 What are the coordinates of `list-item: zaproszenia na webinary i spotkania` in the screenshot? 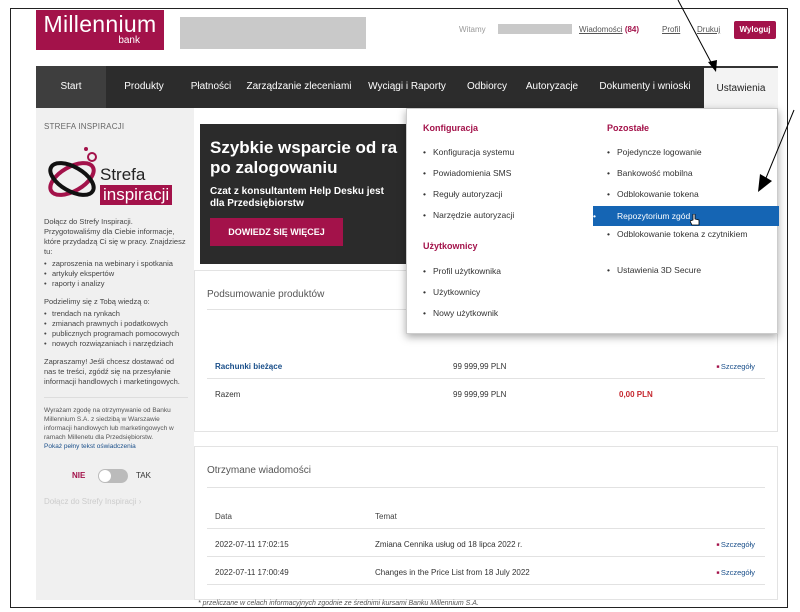 It's located at (116, 264).